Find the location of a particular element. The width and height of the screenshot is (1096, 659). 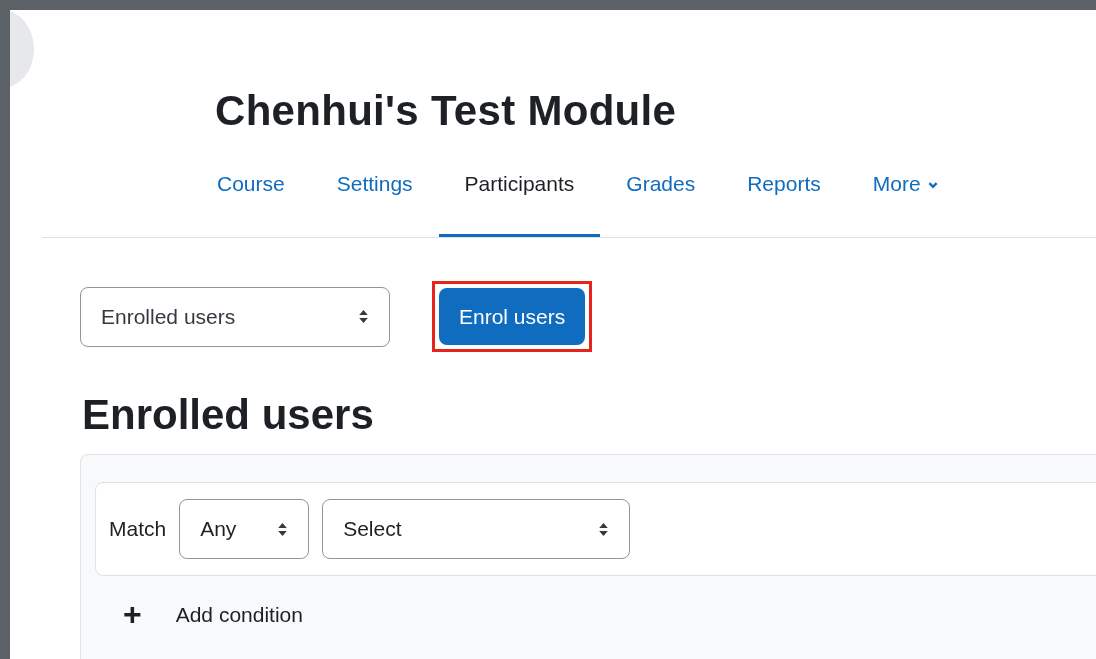

filter-type-select: Select is located at coordinates (476, 529).